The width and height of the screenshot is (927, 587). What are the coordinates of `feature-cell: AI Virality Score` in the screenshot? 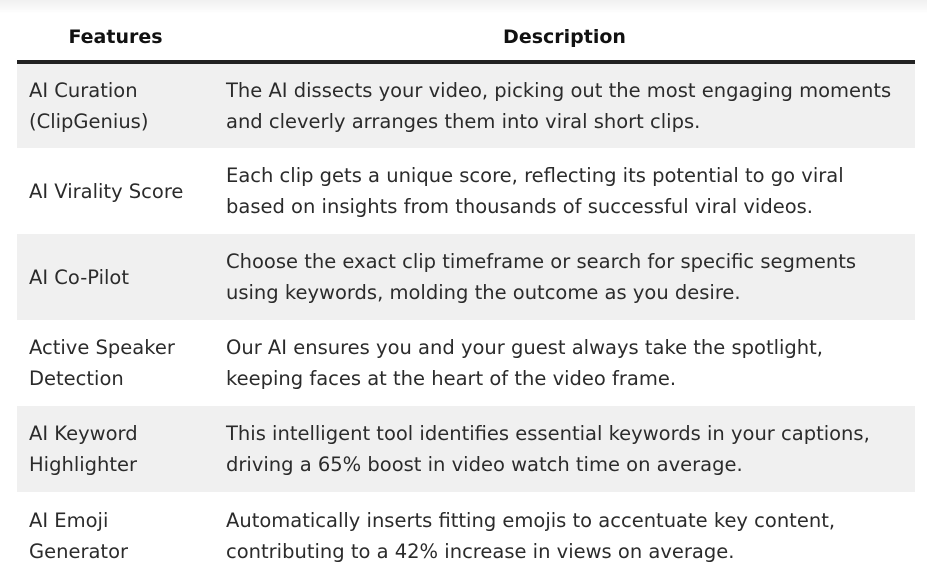 It's located at (106, 191).